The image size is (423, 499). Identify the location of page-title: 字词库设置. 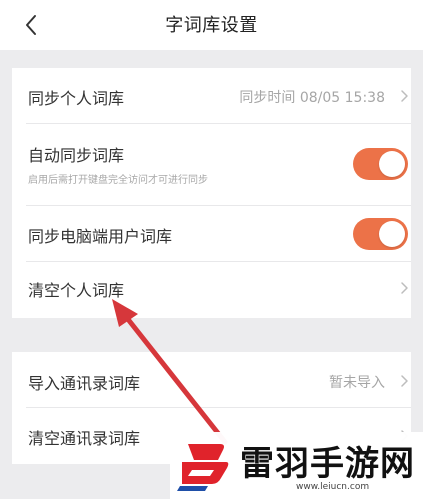
(211, 25).